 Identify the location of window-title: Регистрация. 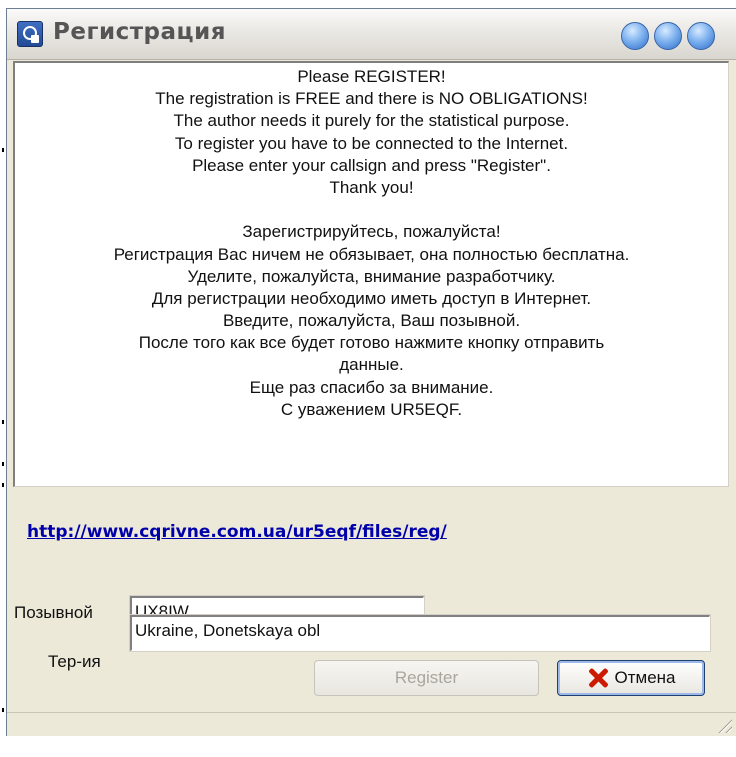
(139, 32).